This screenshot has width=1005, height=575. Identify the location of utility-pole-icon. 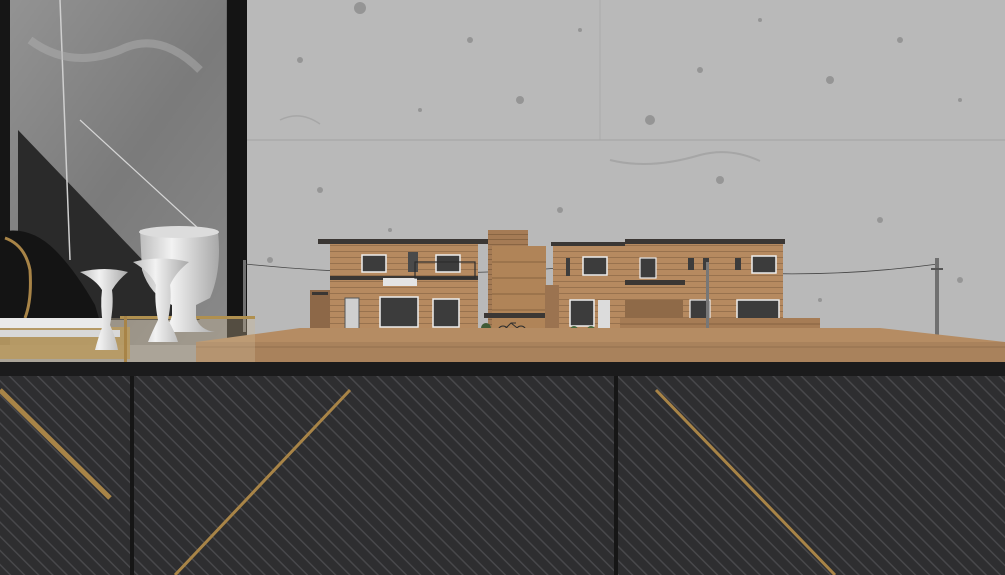
(707, 300).